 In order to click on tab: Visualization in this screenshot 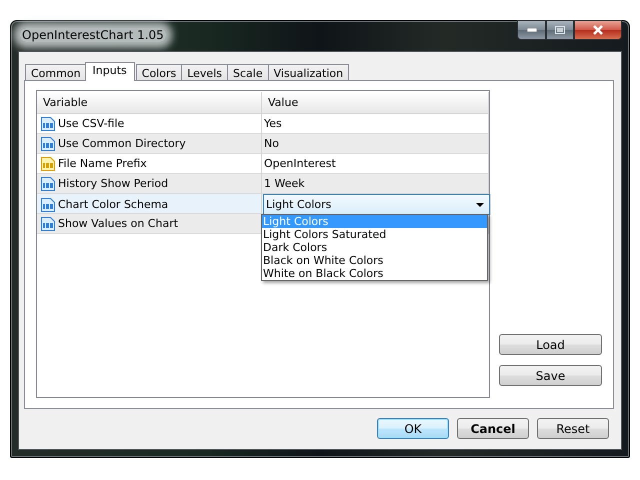, I will do `click(309, 72)`.